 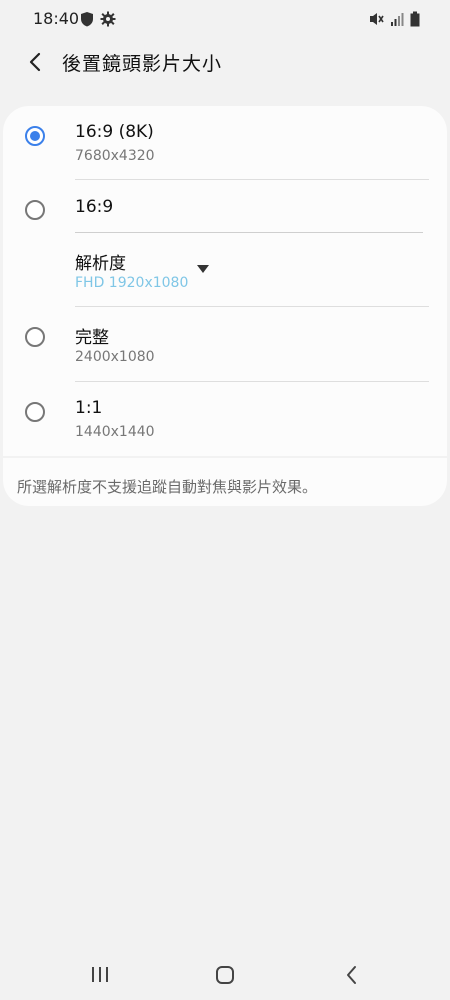 What do you see at coordinates (142, 64) in the screenshot?
I see `page-title: 後置鏡頭影片大小` at bounding box center [142, 64].